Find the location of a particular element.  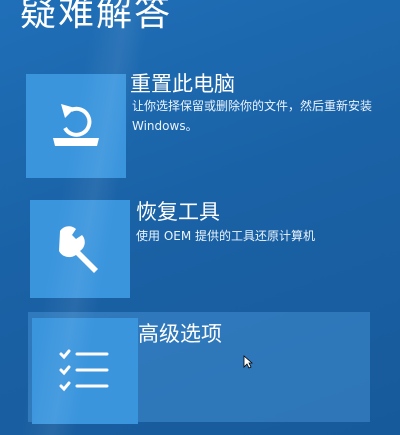

mouse-cursor-icon is located at coordinates (248, 363).